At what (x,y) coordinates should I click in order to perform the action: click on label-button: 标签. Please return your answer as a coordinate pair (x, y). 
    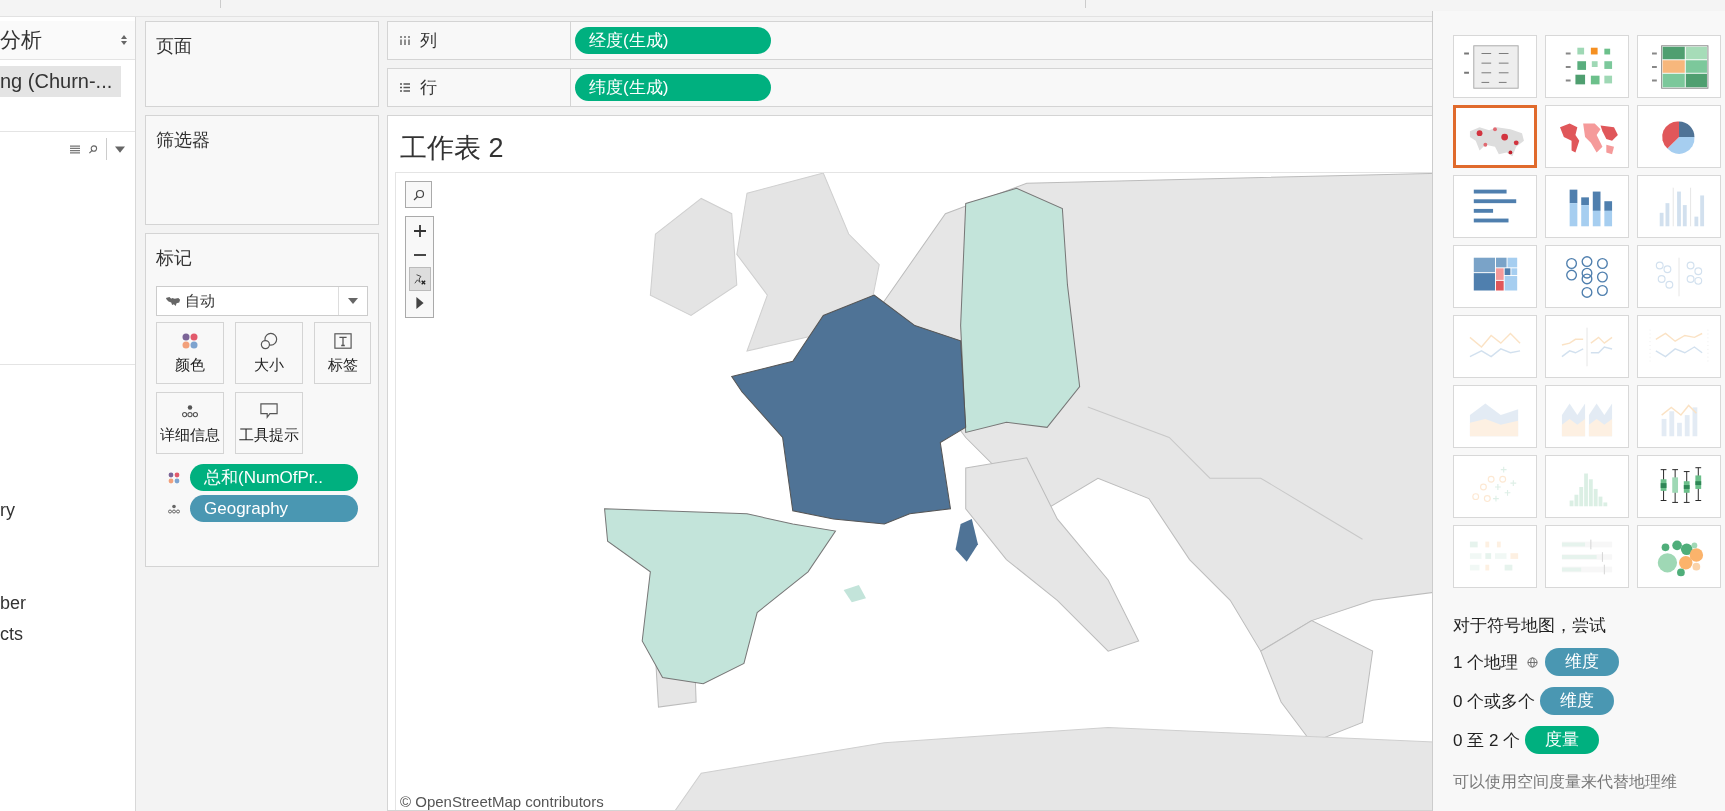
    Looking at the image, I should click on (342, 353).